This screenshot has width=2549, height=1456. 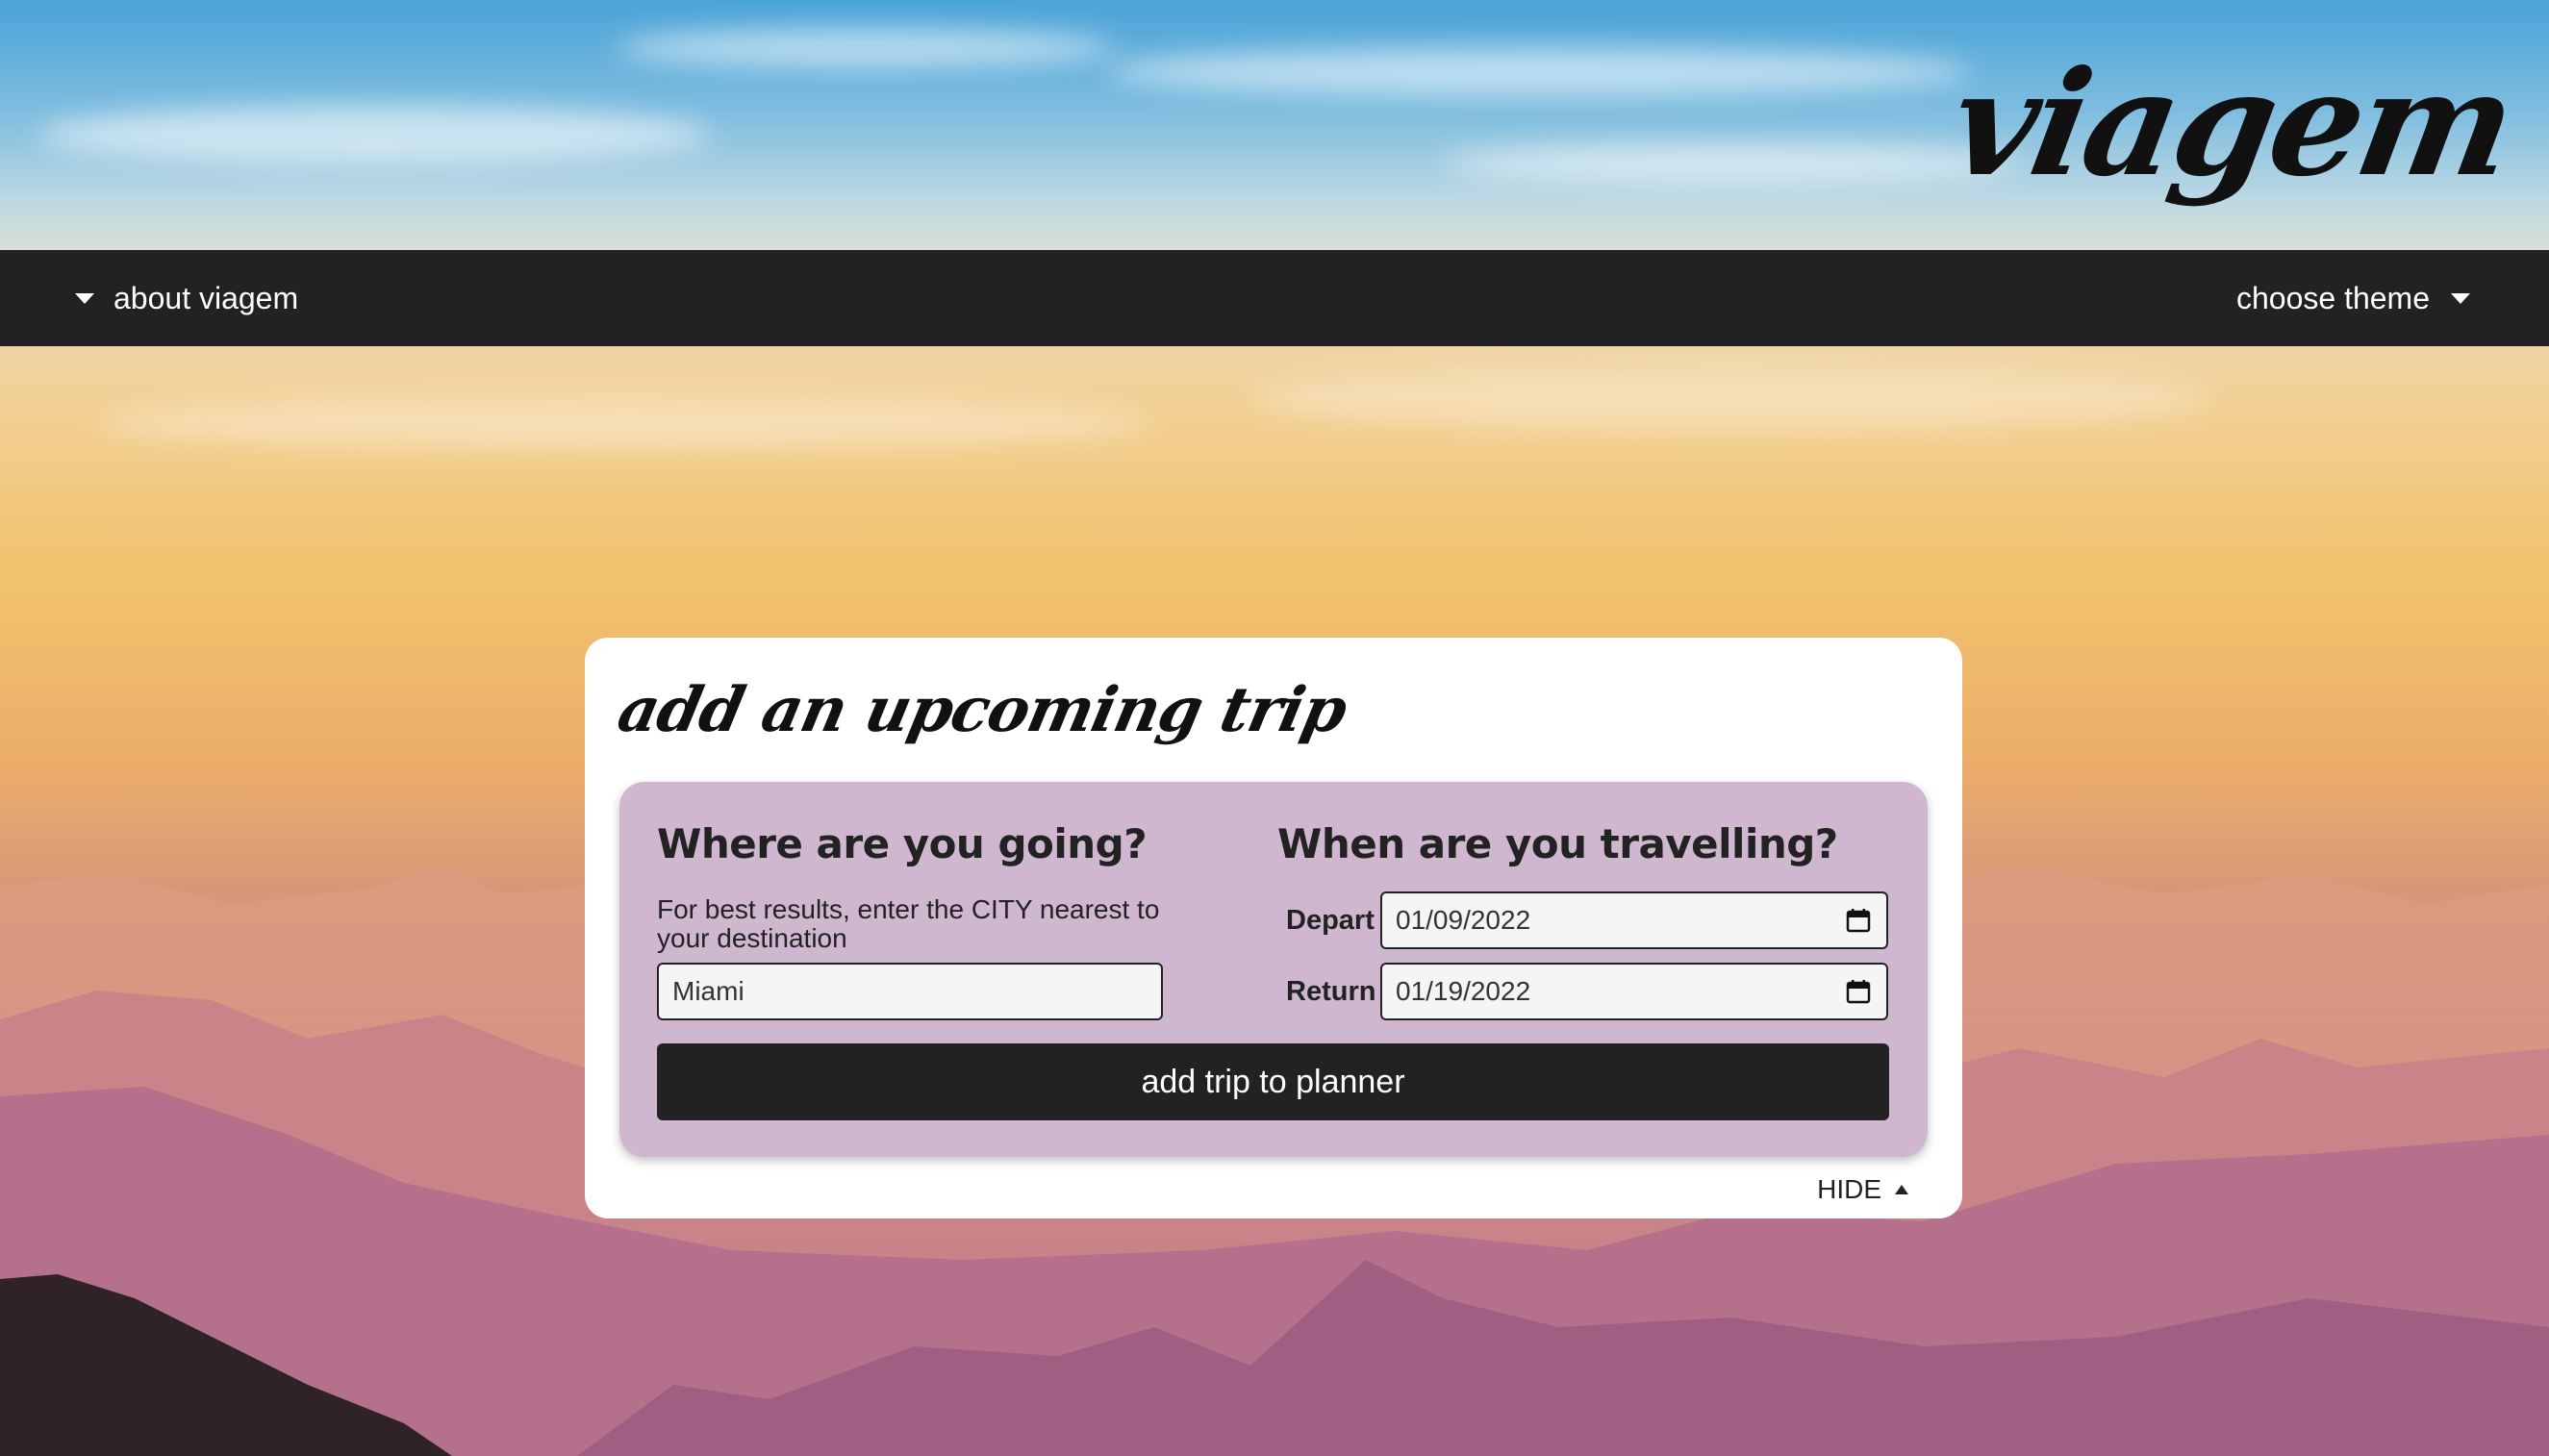 I want to click on about-menu-label: about viagem, so click(x=206, y=297).